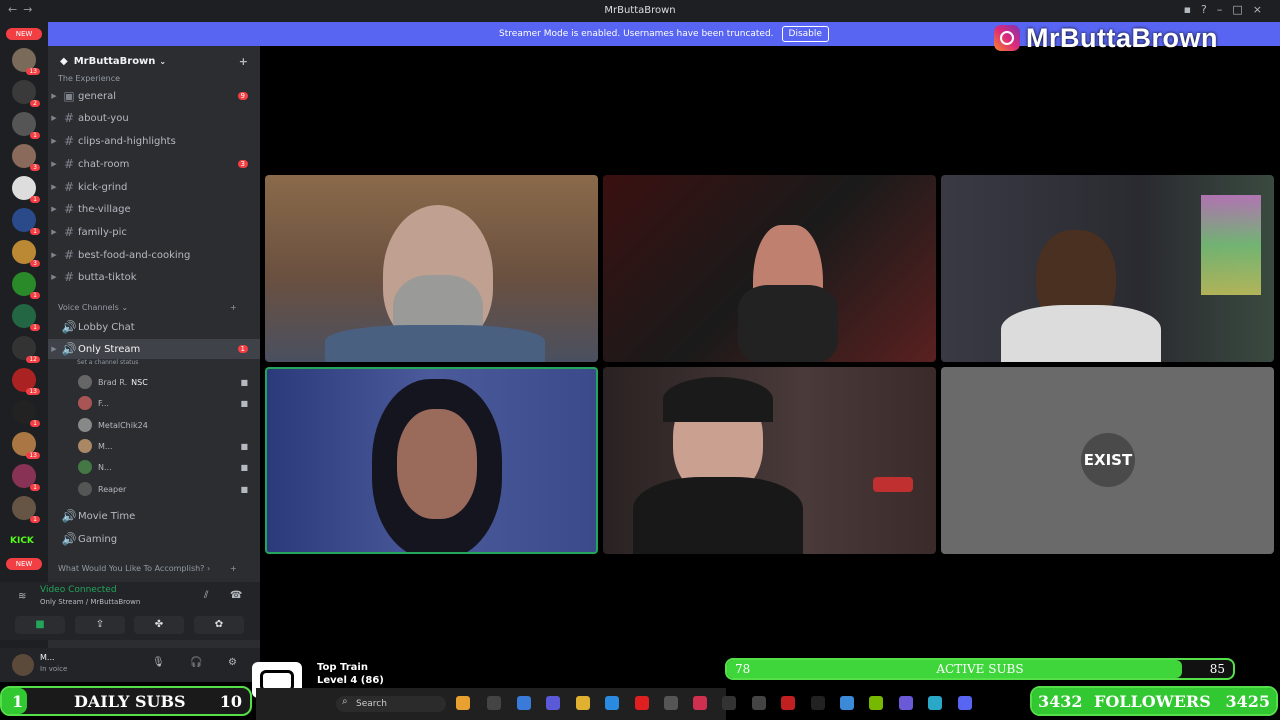  What do you see at coordinates (196, 662) in the screenshot?
I see `headphones-icon: 🎧` at bounding box center [196, 662].